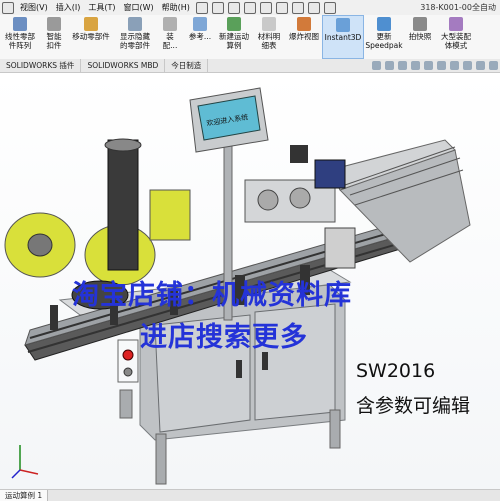 The width and height of the screenshot is (500, 501). What do you see at coordinates (265, 7) in the screenshot?
I see `print-icon` at bounding box center [265, 7].